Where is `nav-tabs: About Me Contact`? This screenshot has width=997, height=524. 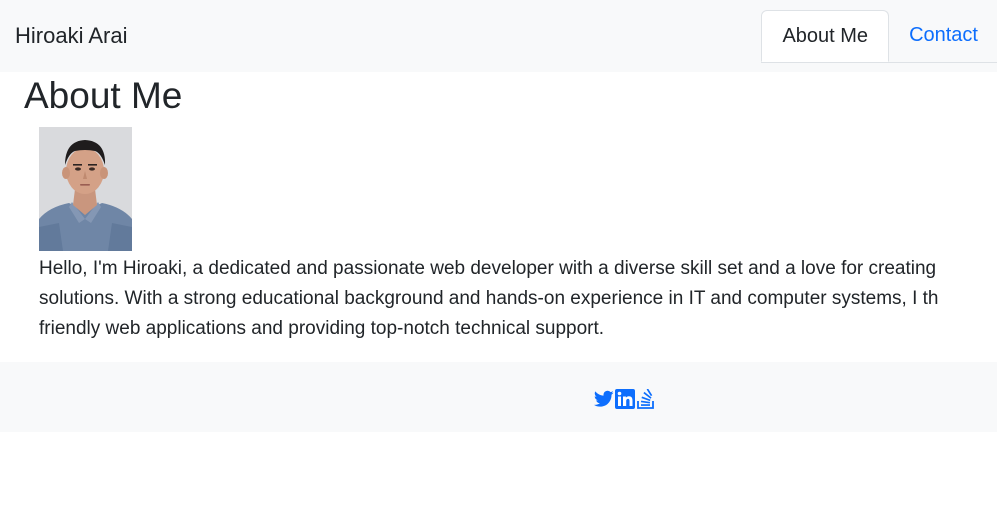 nav-tabs: About Me Contact is located at coordinates (879, 36).